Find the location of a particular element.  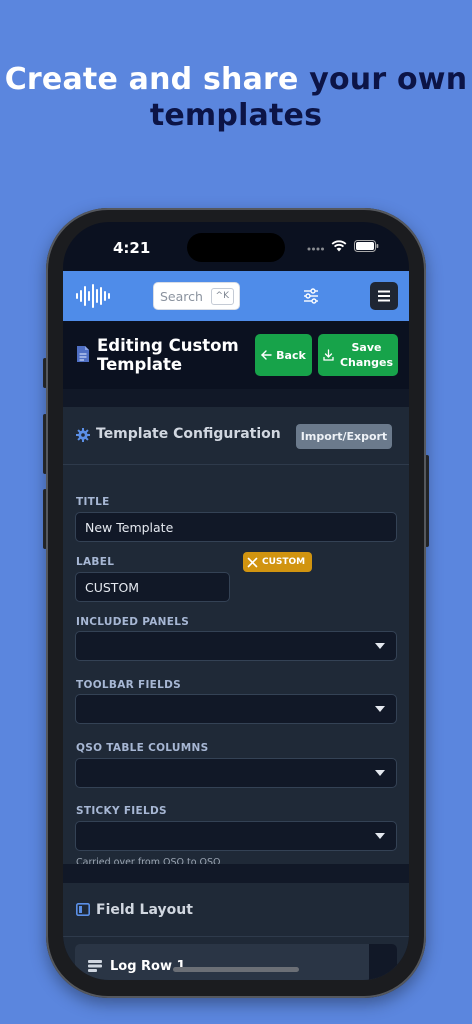

arrow-left-icon is located at coordinates (266, 355).